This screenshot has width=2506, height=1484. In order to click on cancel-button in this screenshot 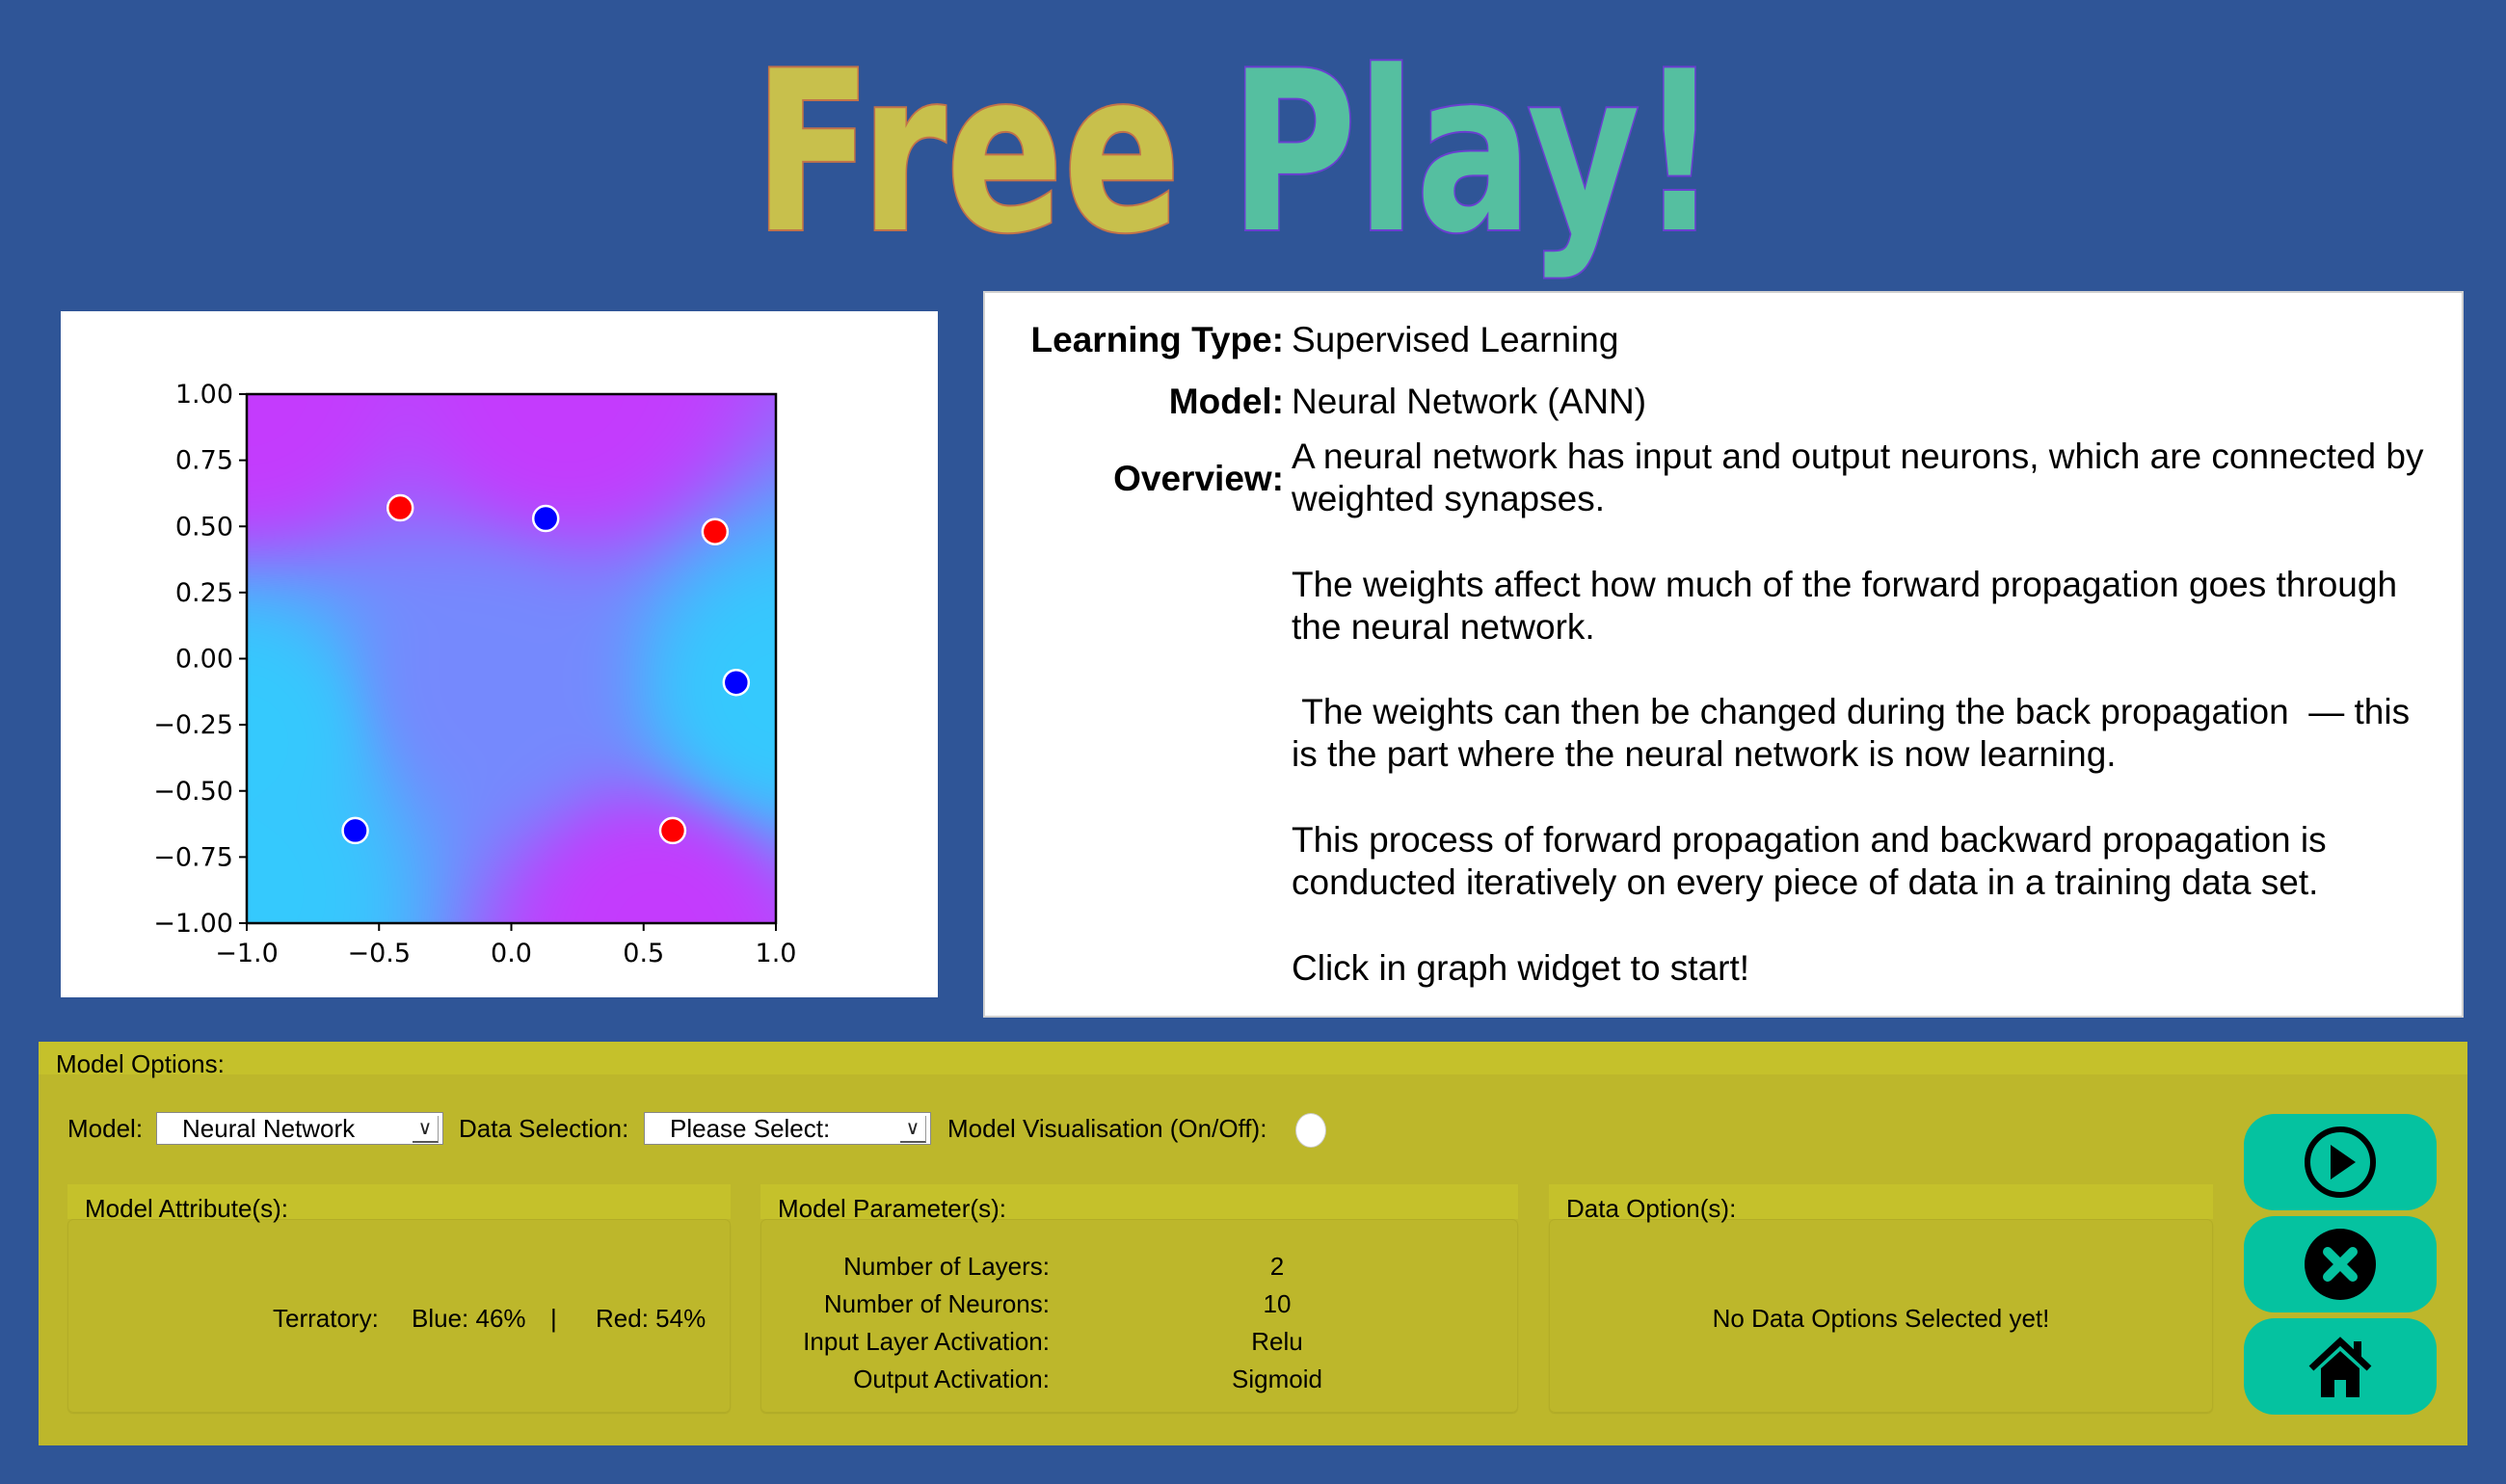, I will do `click(2340, 1264)`.